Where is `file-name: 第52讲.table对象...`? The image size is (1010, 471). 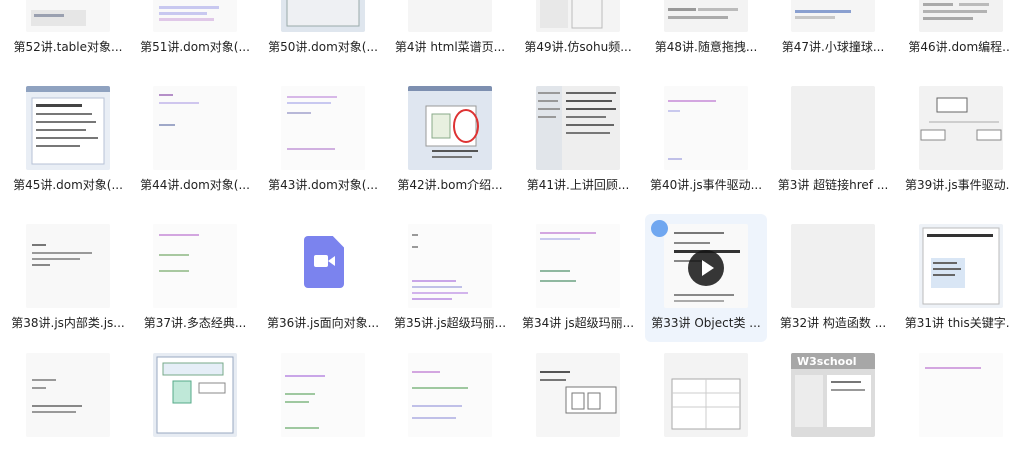 file-name: 第52讲.table对象... is located at coordinates (68, 47).